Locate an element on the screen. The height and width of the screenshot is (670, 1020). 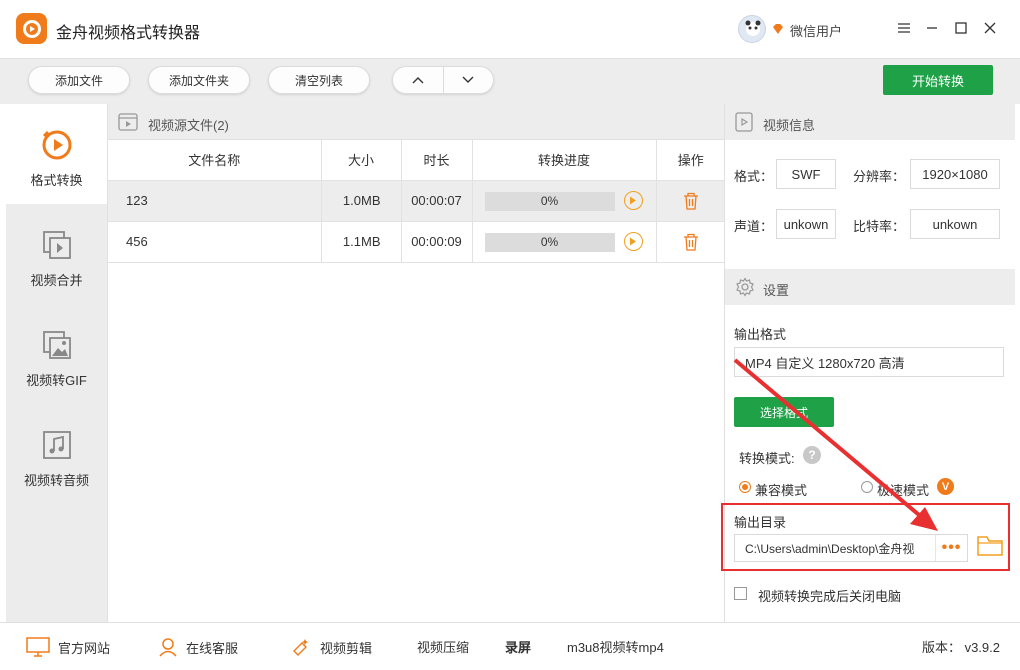
sidebar-item-label: 格式转换 is located at coordinates (56, 180).